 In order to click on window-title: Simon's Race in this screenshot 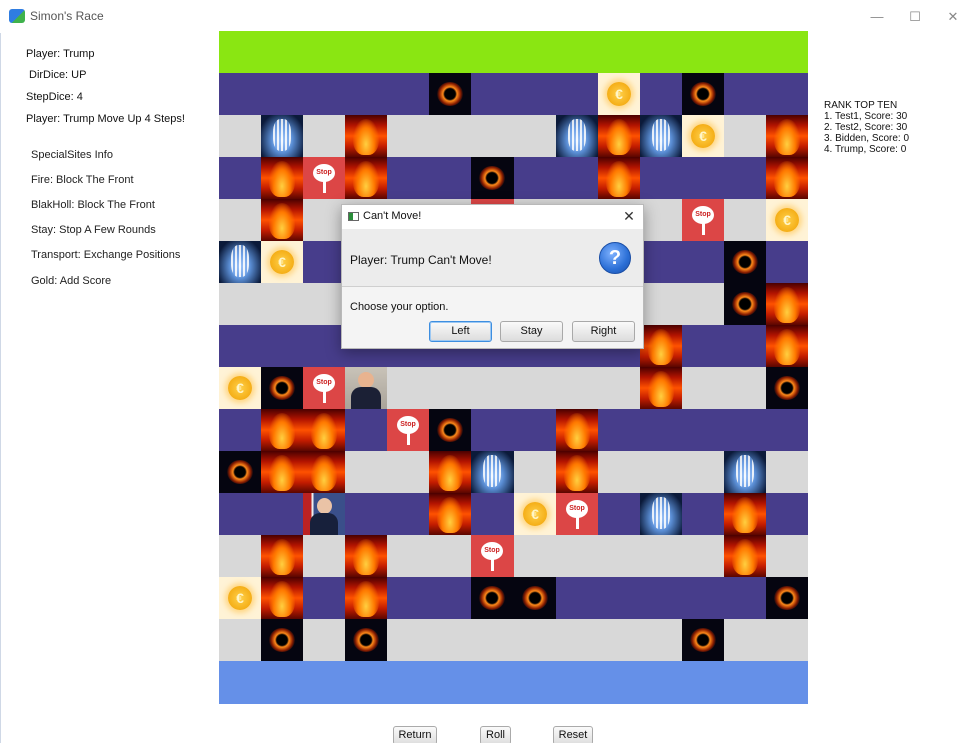, I will do `click(67, 16)`.